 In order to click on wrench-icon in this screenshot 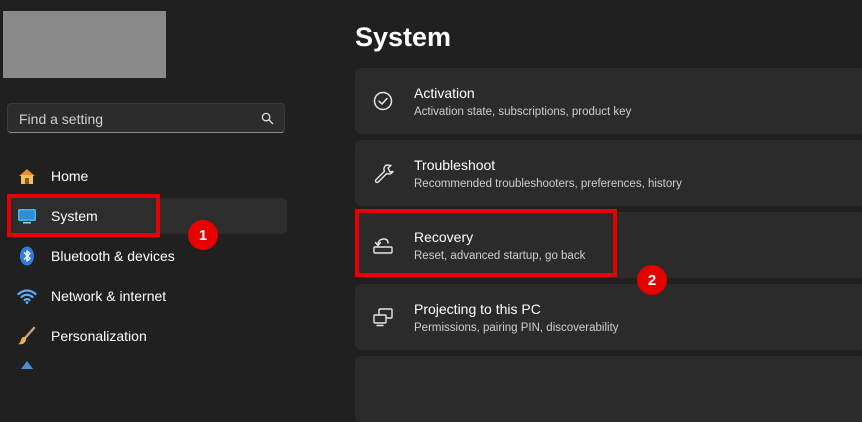, I will do `click(384, 174)`.